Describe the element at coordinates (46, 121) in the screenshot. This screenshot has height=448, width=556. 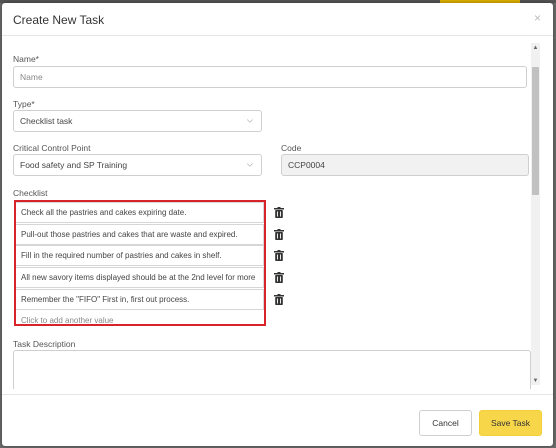
I see `type-value: Checklist task` at that location.